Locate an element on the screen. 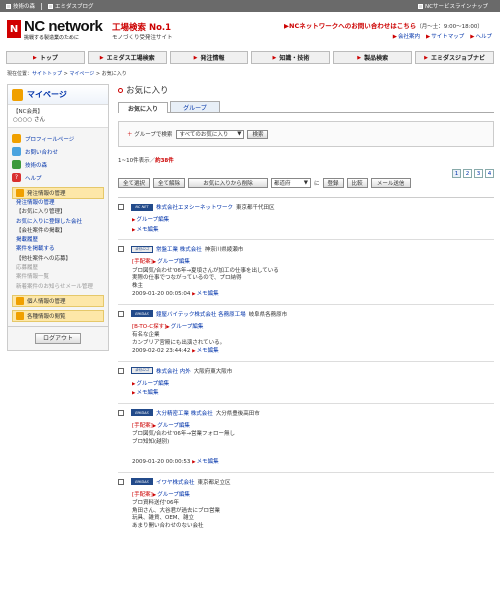  topbar-link-services: NCサービスラインナップ is located at coordinates (453, 6).